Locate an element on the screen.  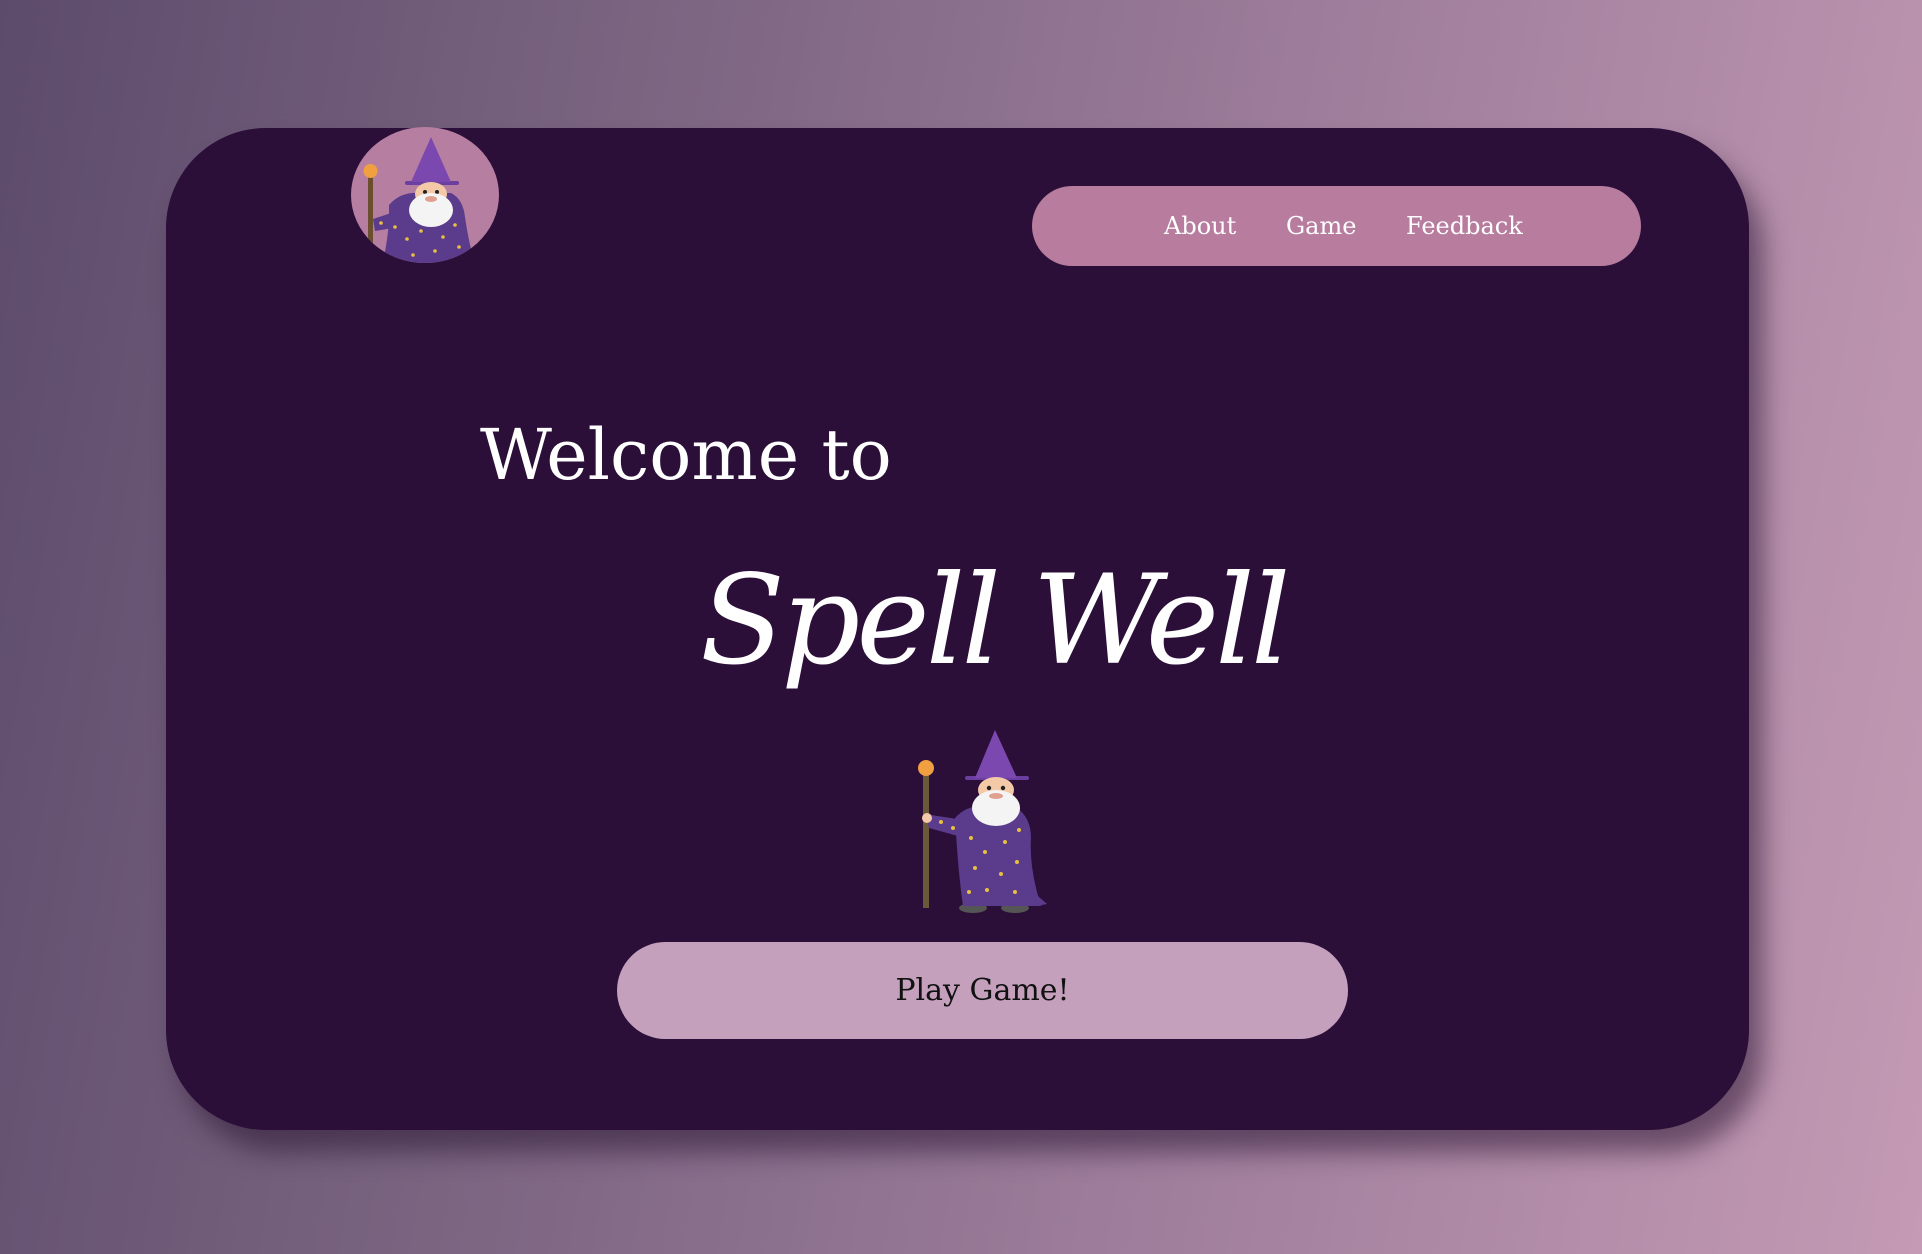
nav-link-feedback: Feedback is located at coordinates (1464, 226).